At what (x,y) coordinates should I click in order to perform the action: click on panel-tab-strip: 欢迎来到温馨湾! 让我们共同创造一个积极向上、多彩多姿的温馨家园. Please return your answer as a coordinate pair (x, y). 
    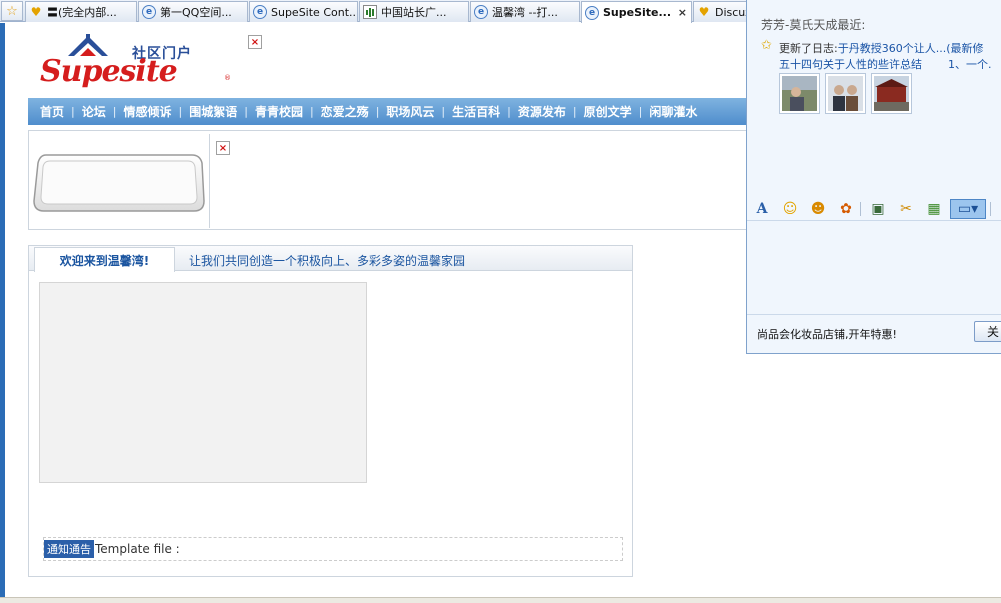
    Looking at the image, I should click on (330, 259).